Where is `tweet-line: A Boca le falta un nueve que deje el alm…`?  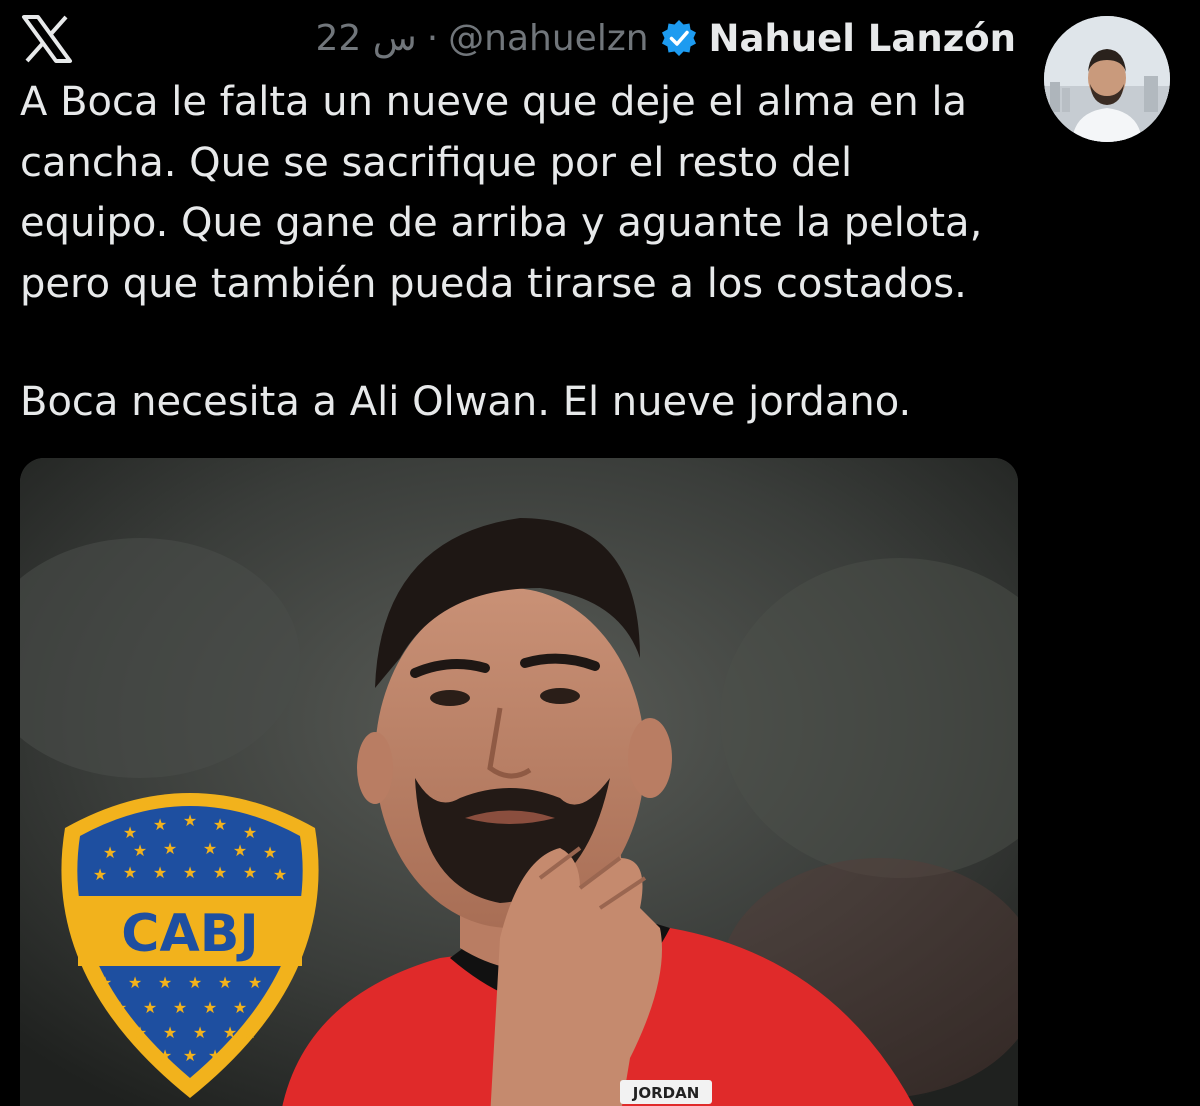
tweet-line: A Boca le falta un nueve que deje el alm… is located at coordinates (494, 102).